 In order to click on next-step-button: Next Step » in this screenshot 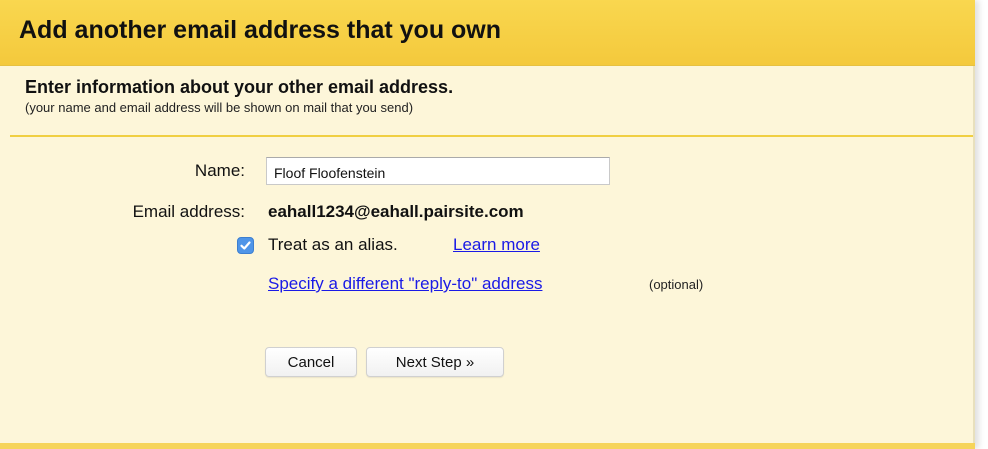, I will do `click(435, 362)`.